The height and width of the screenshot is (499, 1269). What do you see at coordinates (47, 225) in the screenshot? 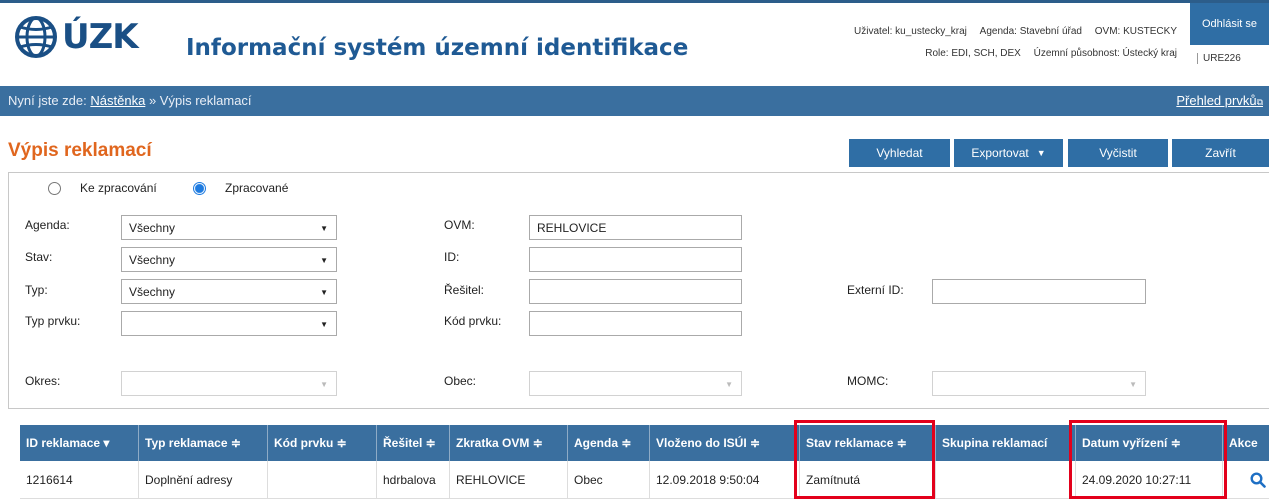
I see `agenda-label: Agenda:` at bounding box center [47, 225].